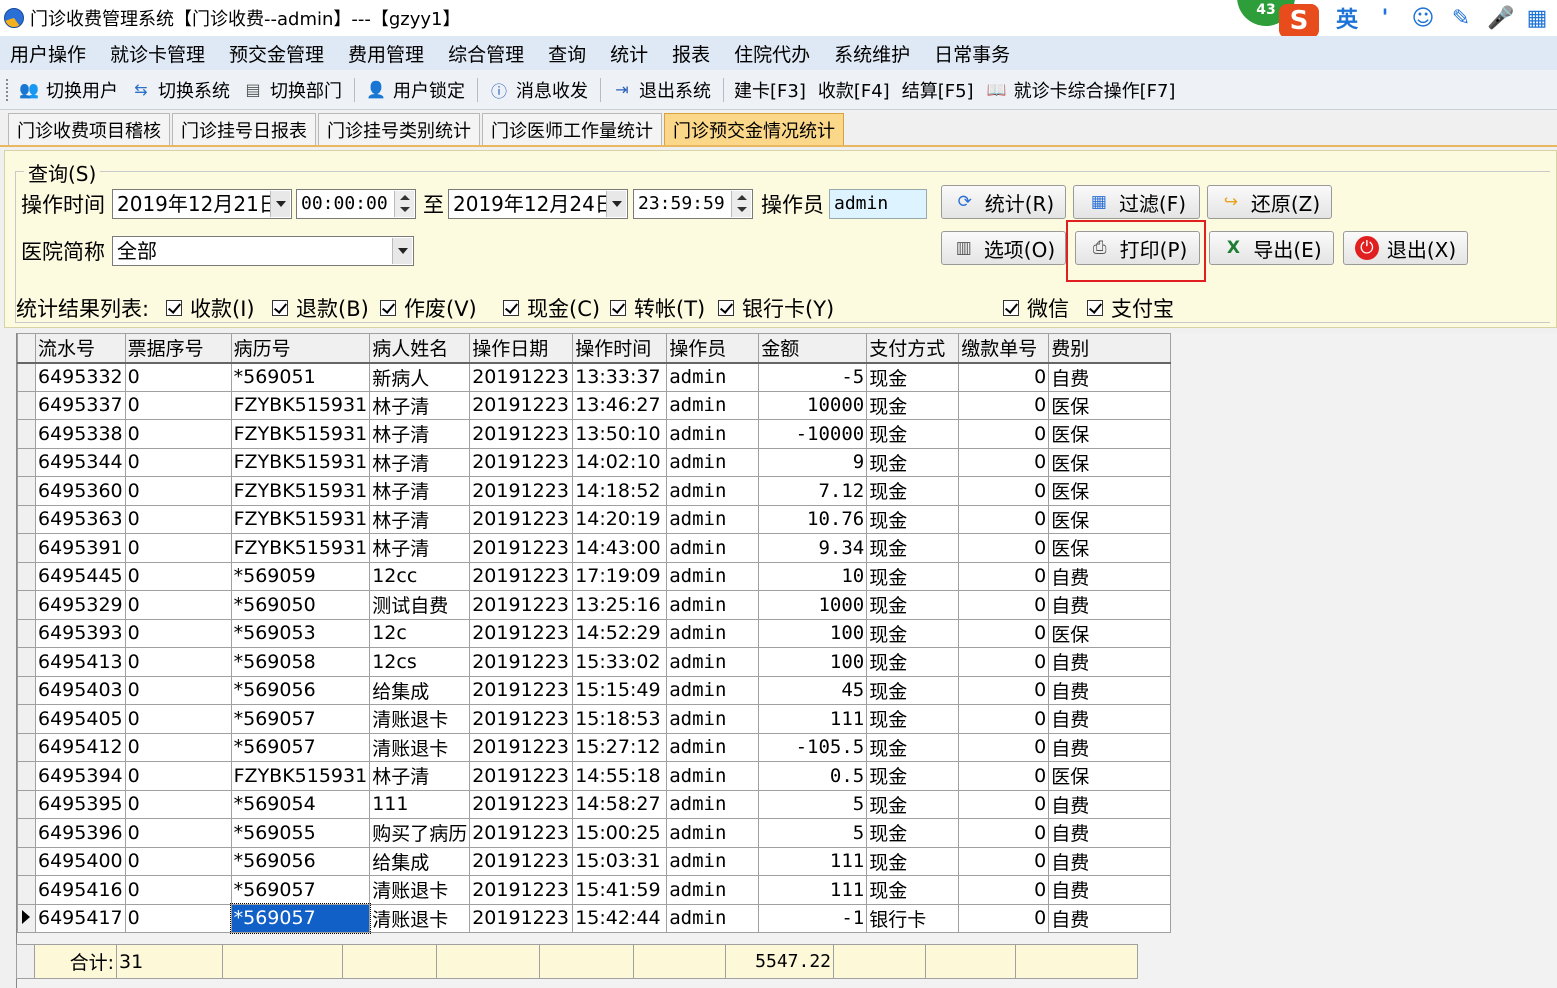  I want to click on col-amount-cell: 111, so click(813, 890).